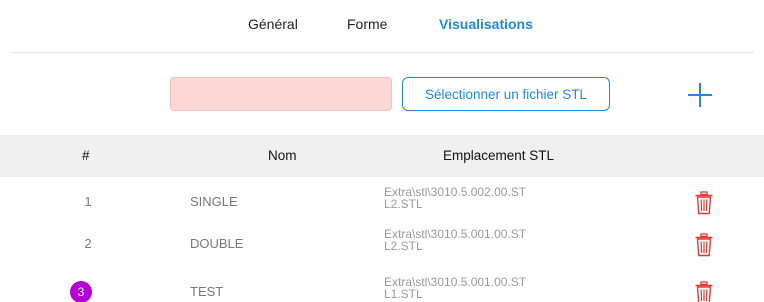 The width and height of the screenshot is (764, 302). Describe the element at coordinates (81, 291) in the screenshot. I see `row-number-badge: 3` at that location.